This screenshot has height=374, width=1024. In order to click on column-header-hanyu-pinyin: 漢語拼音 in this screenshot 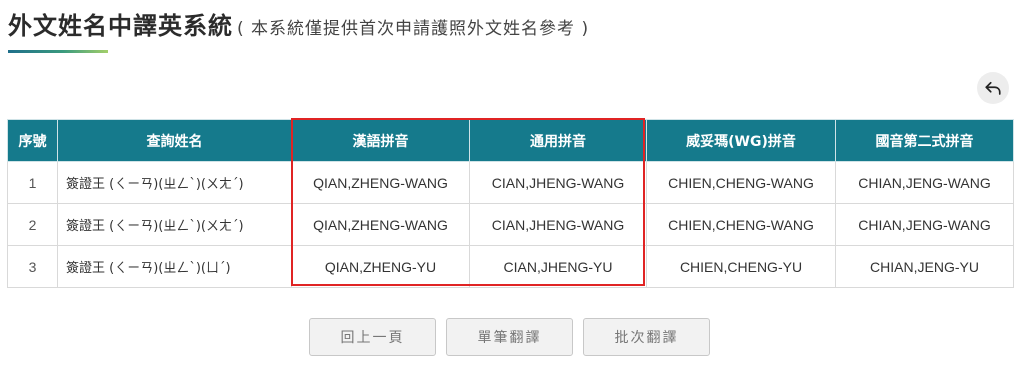, I will do `click(380, 140)`.